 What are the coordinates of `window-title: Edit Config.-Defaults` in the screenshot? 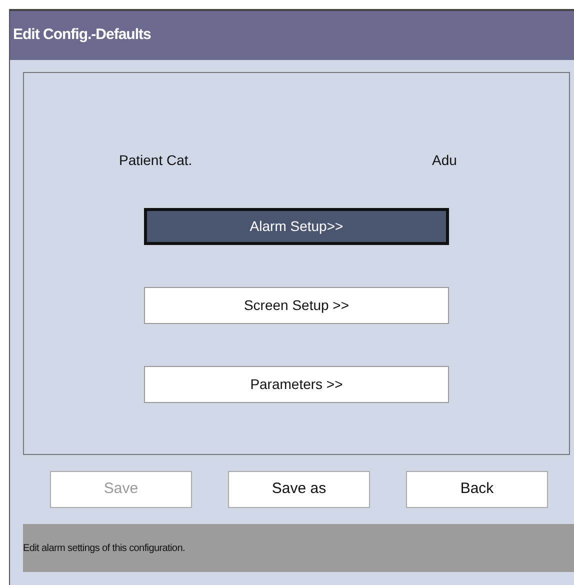 It's located at (82, 35).